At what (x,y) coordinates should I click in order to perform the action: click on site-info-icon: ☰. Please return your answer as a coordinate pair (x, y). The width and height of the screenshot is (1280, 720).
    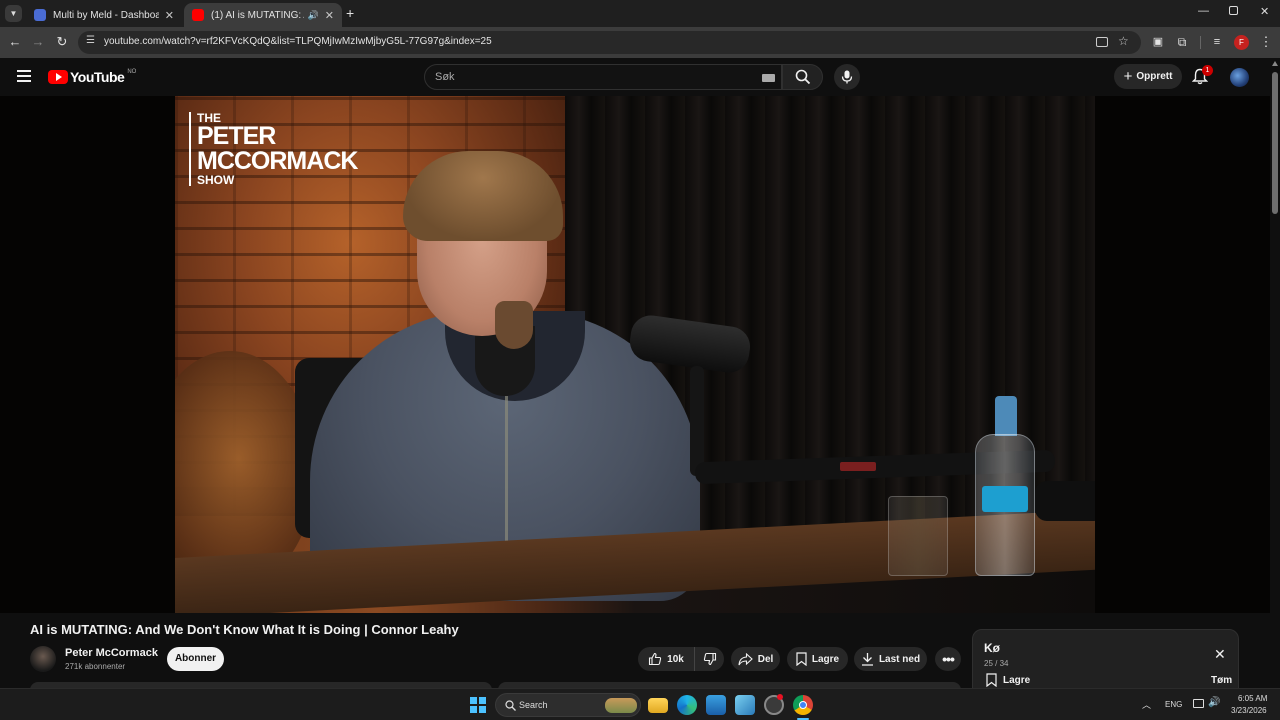
    Looking at the image, I should click on (90, 40).